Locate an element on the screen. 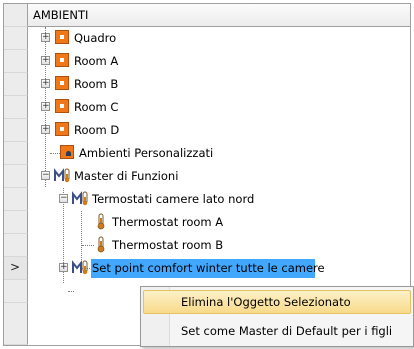 This screenshot has width=414, height=349. custom-room-icon is located at coordinates (67, 152).